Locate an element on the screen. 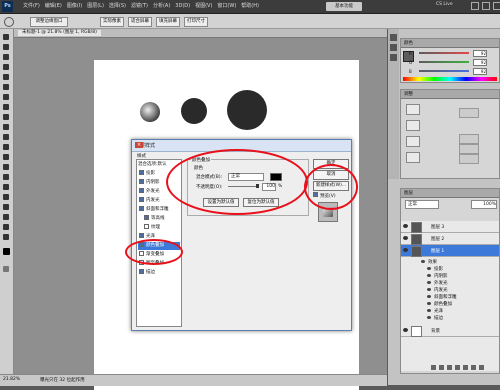 This screenshot has height=390, width=500. menu-view: 视图(V) is located at coordinates (203, 6).